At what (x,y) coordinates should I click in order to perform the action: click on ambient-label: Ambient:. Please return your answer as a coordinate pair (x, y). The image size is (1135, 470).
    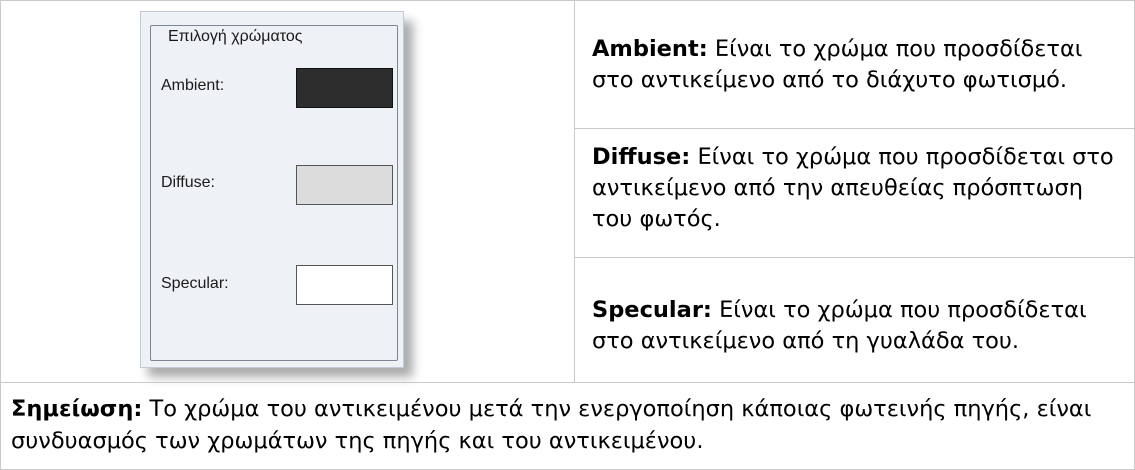
    Looking at the image, I should click on (193, 85).